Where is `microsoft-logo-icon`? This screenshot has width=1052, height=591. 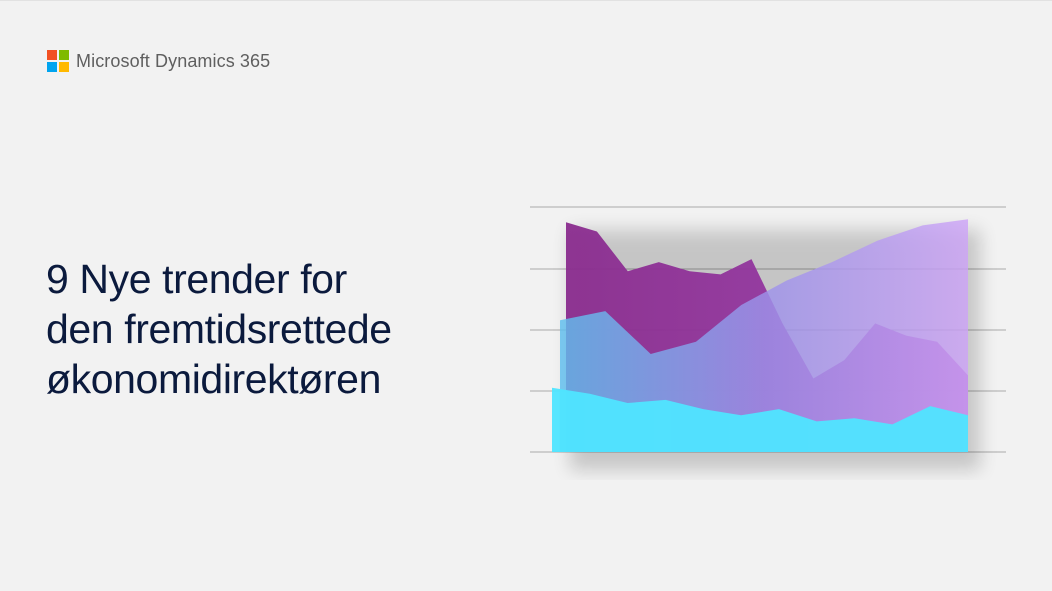
microsoft-logo-icon is located at coordinates (58, 61).